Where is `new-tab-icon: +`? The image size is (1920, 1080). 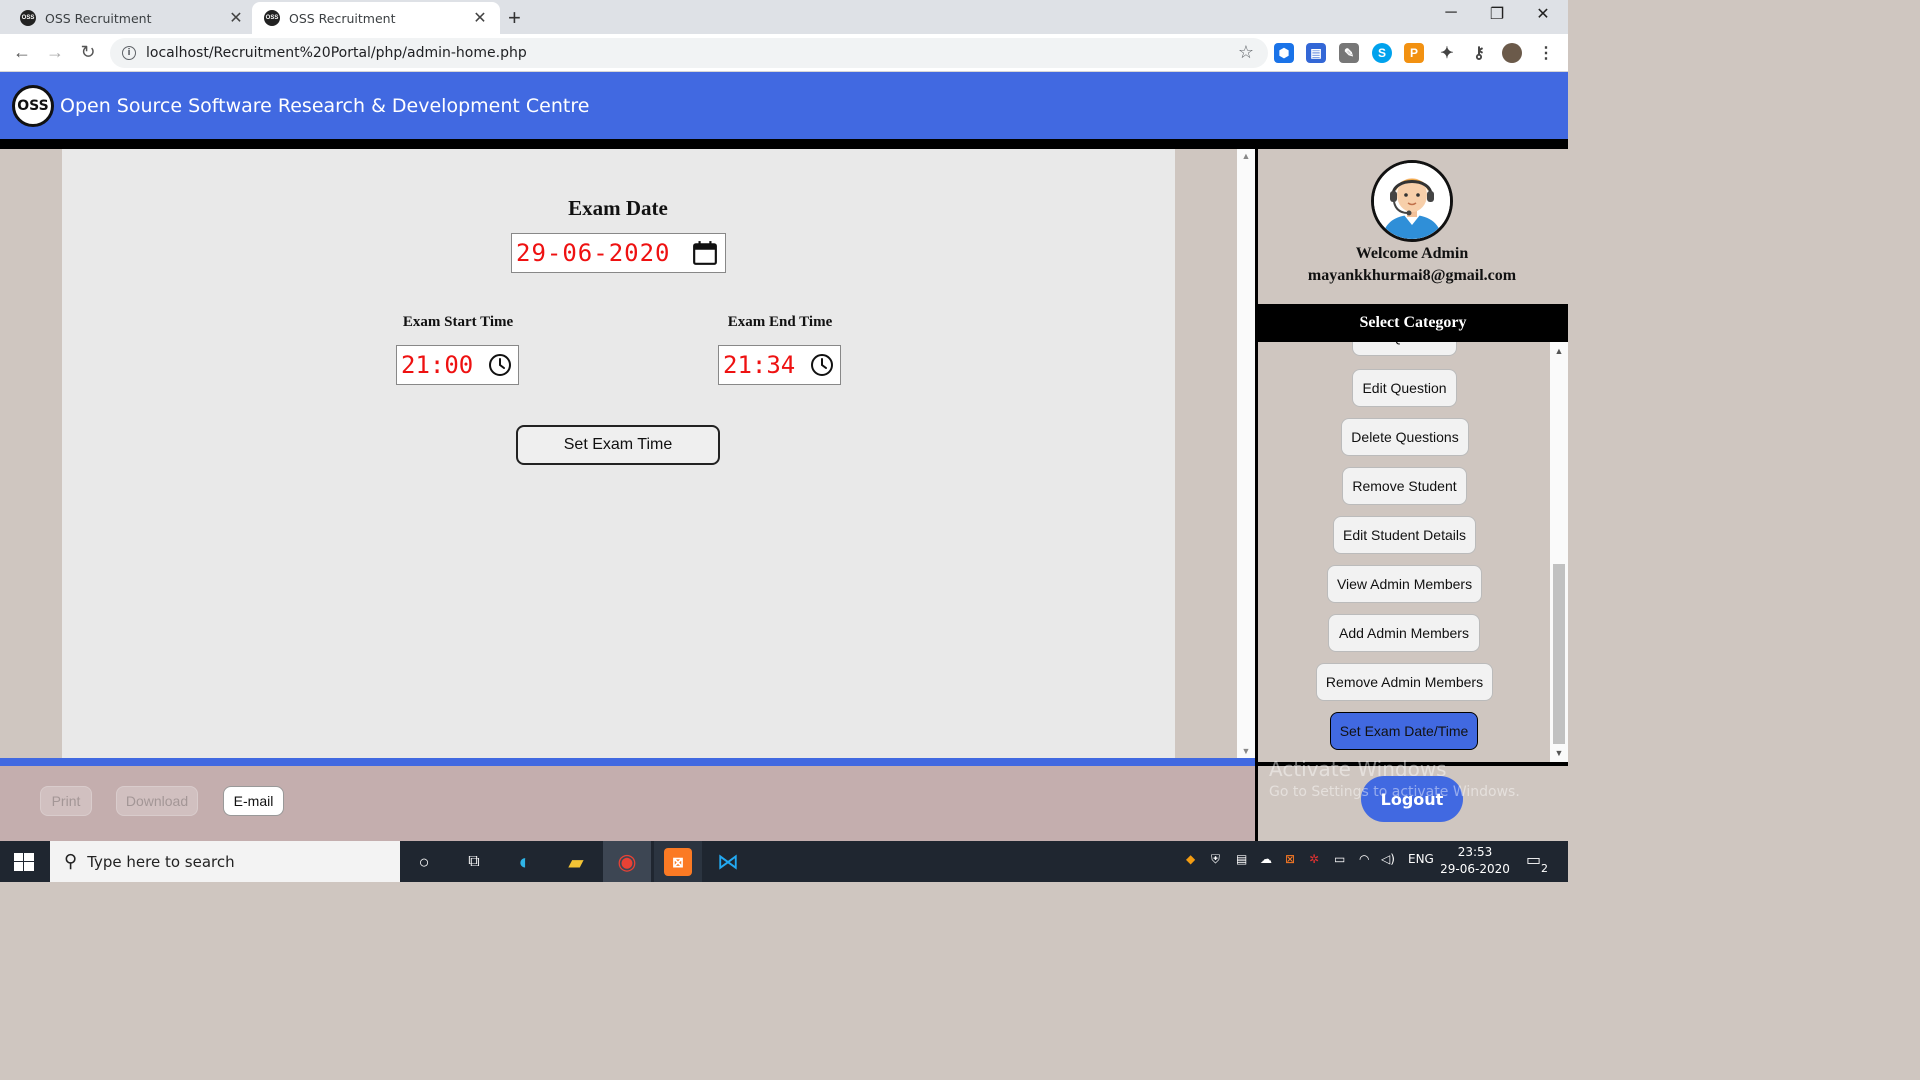 new-tab-icon: + is located at coordinates (514, 18).